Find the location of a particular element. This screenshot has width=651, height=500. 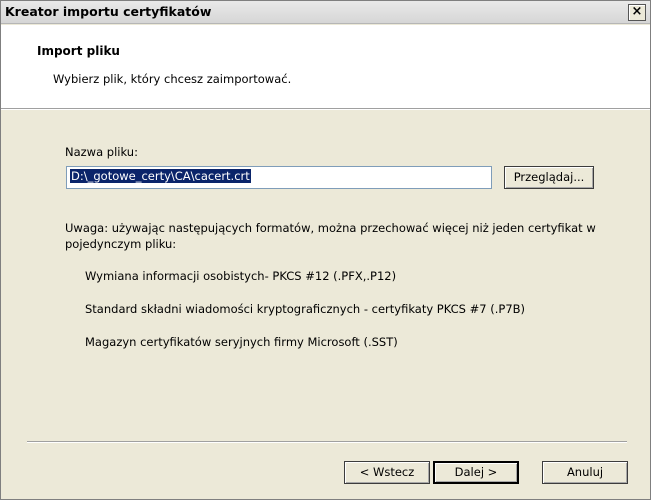

file-name-value: D:\_gotowe_certy\CA\cacert.crt is located at coordinates (160, 176).